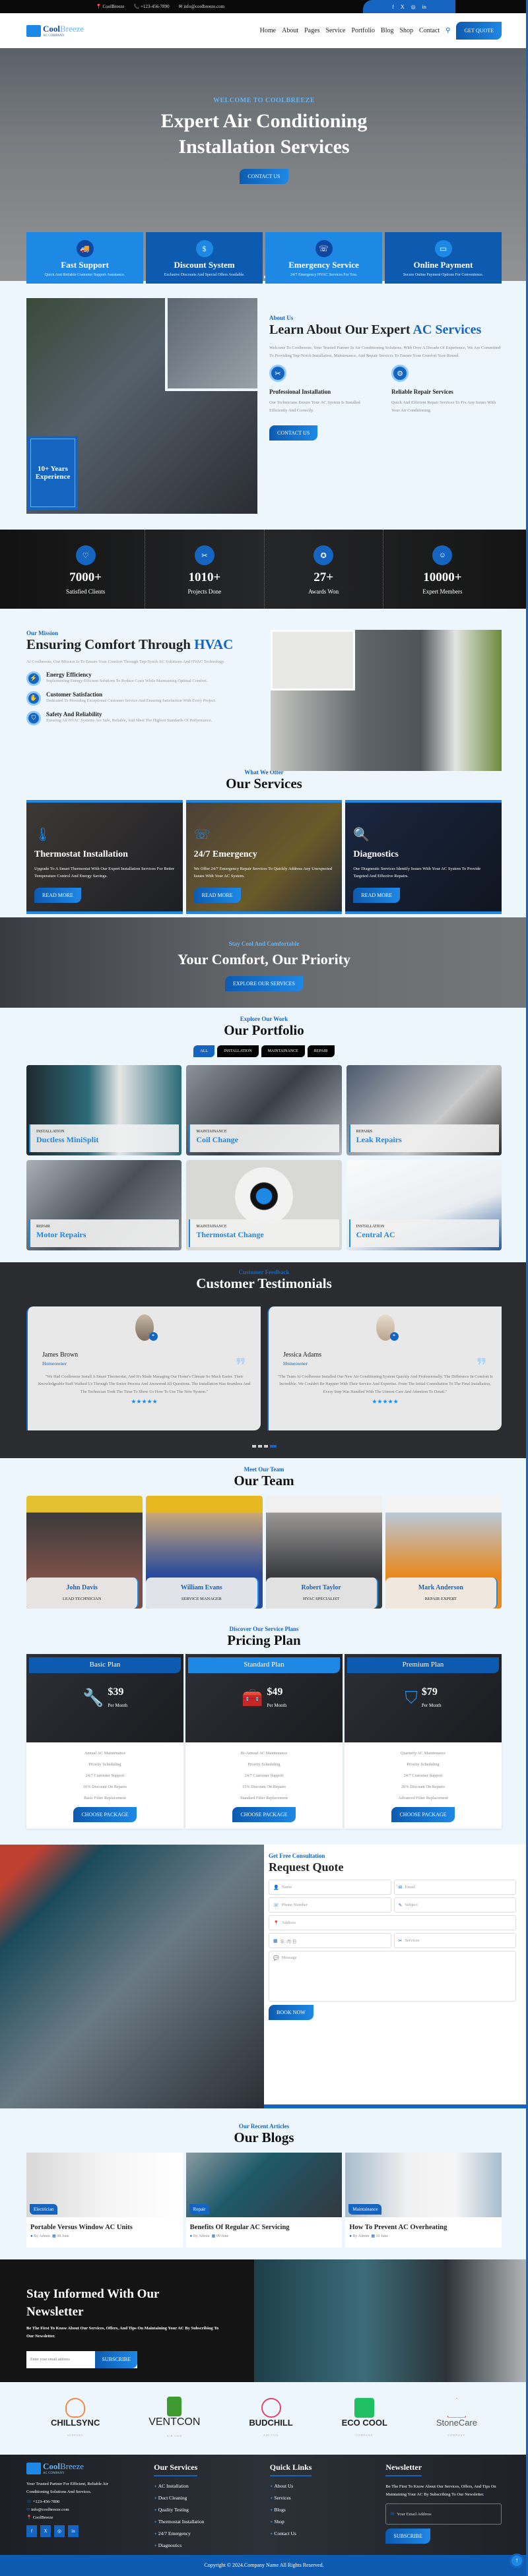 Image resolution: width=528 pixels, height=2576 pixels. What do you see at coordinates (330, 1905) in the screenshot?
I see `phone-input: ☏ Phone Number` at bounding box center [330, 1905].